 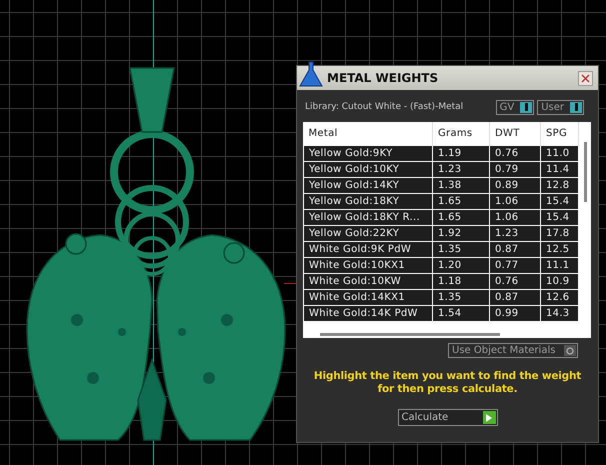 What do you see at coordinates (515, 186) in the screenshot?
I see `table-cell: 0.89` at bounding box center [515, 186].